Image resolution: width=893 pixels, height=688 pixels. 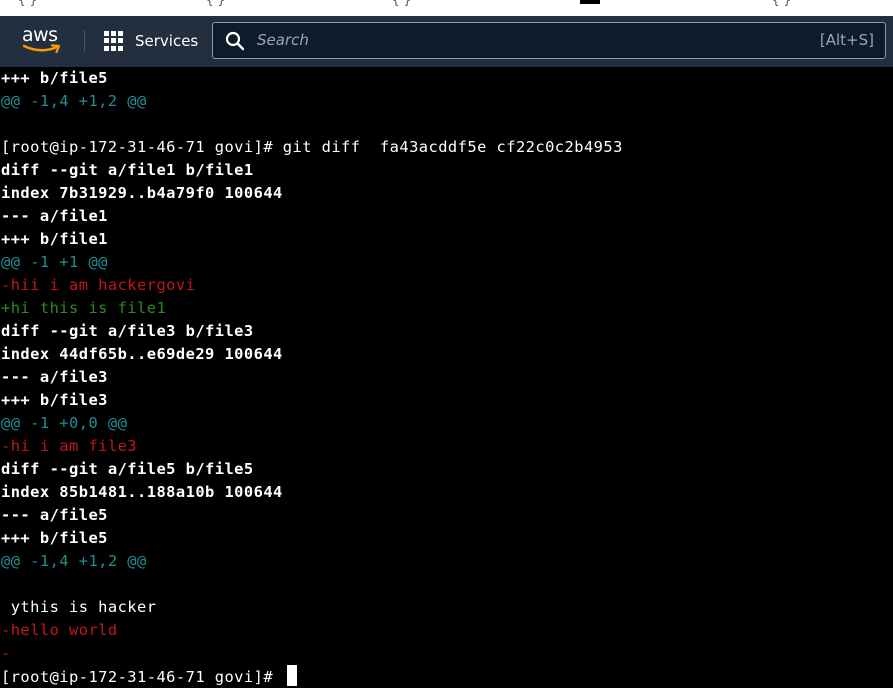 I want to click on terminal-line: -hello world, so click(x=59, y=630).